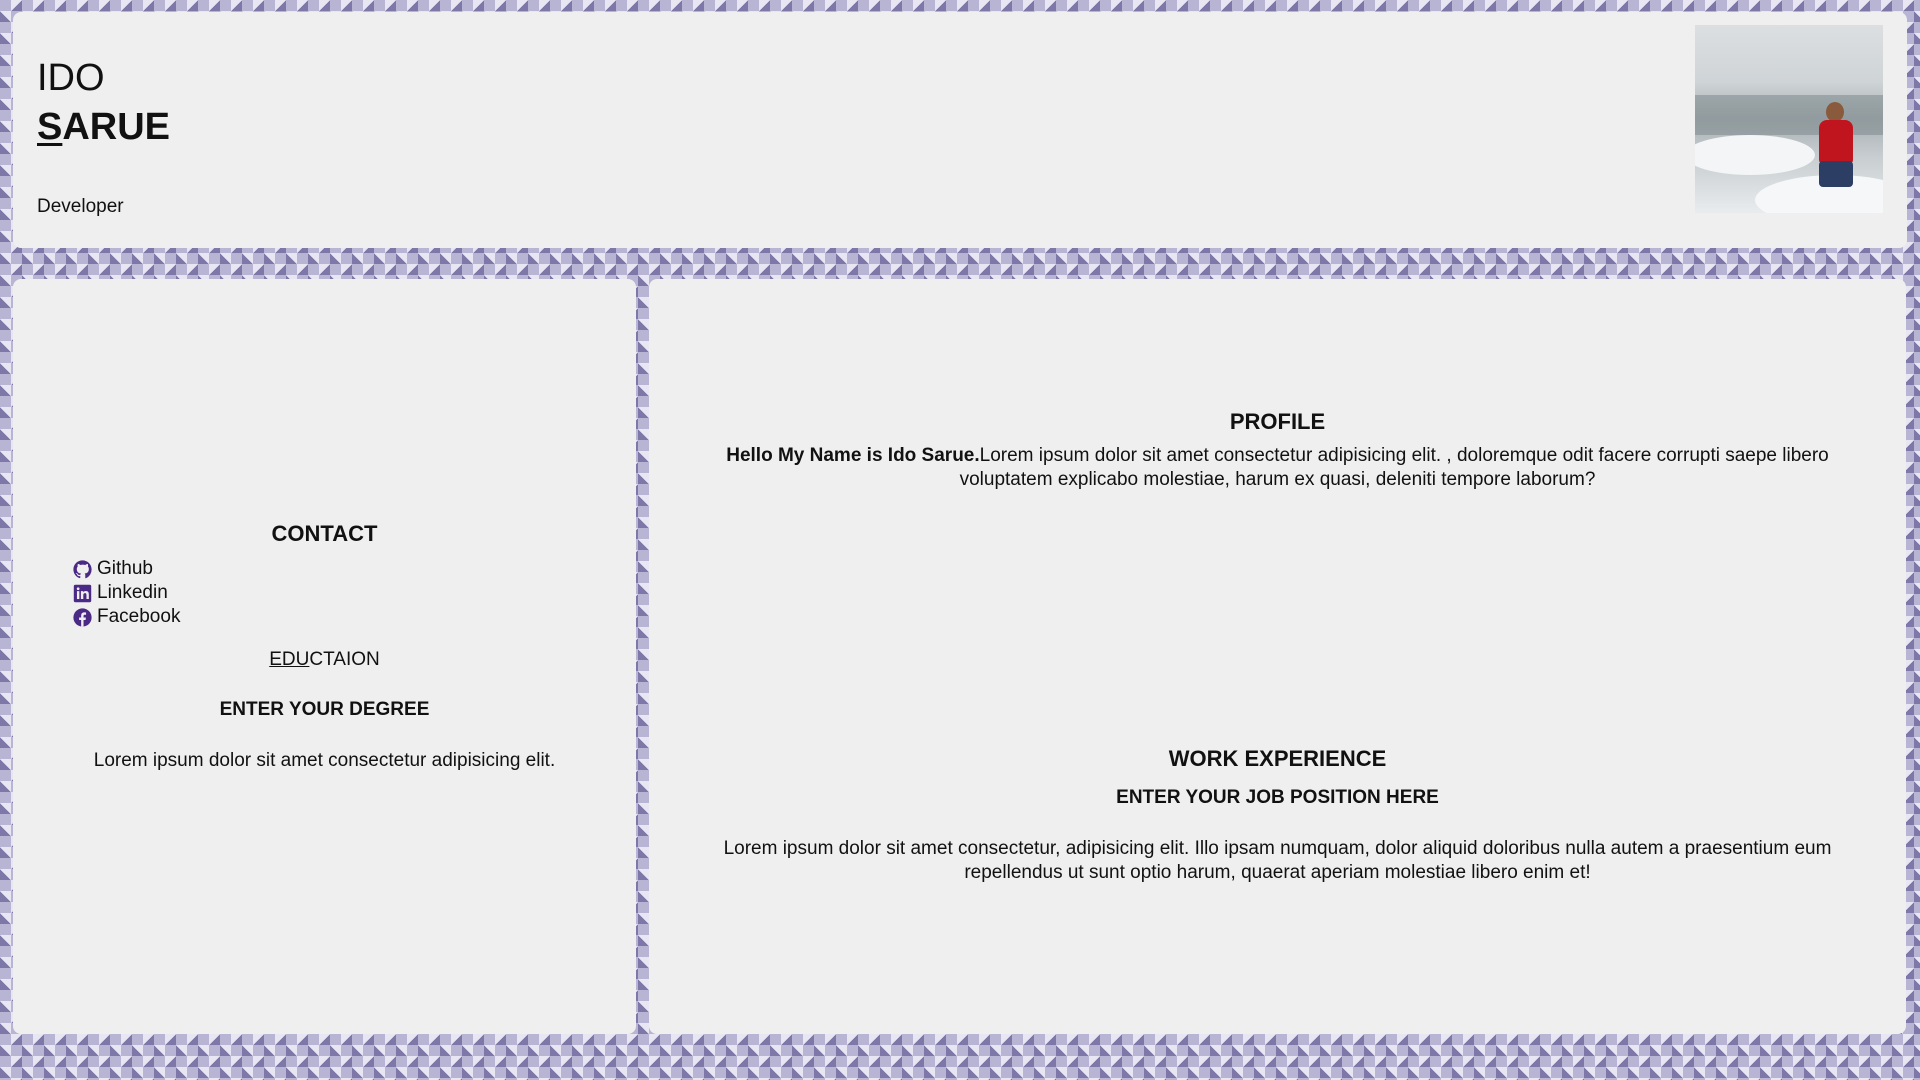  What do you see at coordinates (116, 127) in the screenshot?
I see `last-name-rest: ARUE` at bounding box center [116, 127].